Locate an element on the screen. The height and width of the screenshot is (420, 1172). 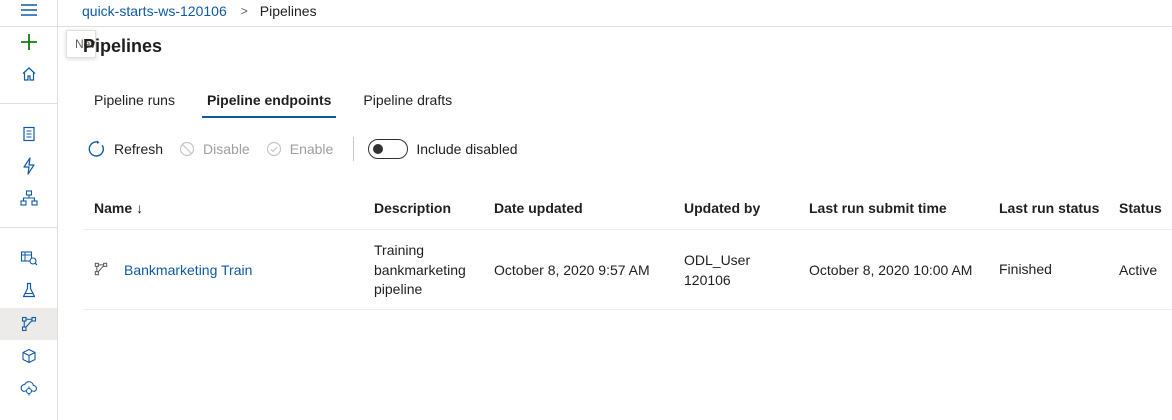
column-header-last-run-status: Last run status is located at coordinates (1049, 208).